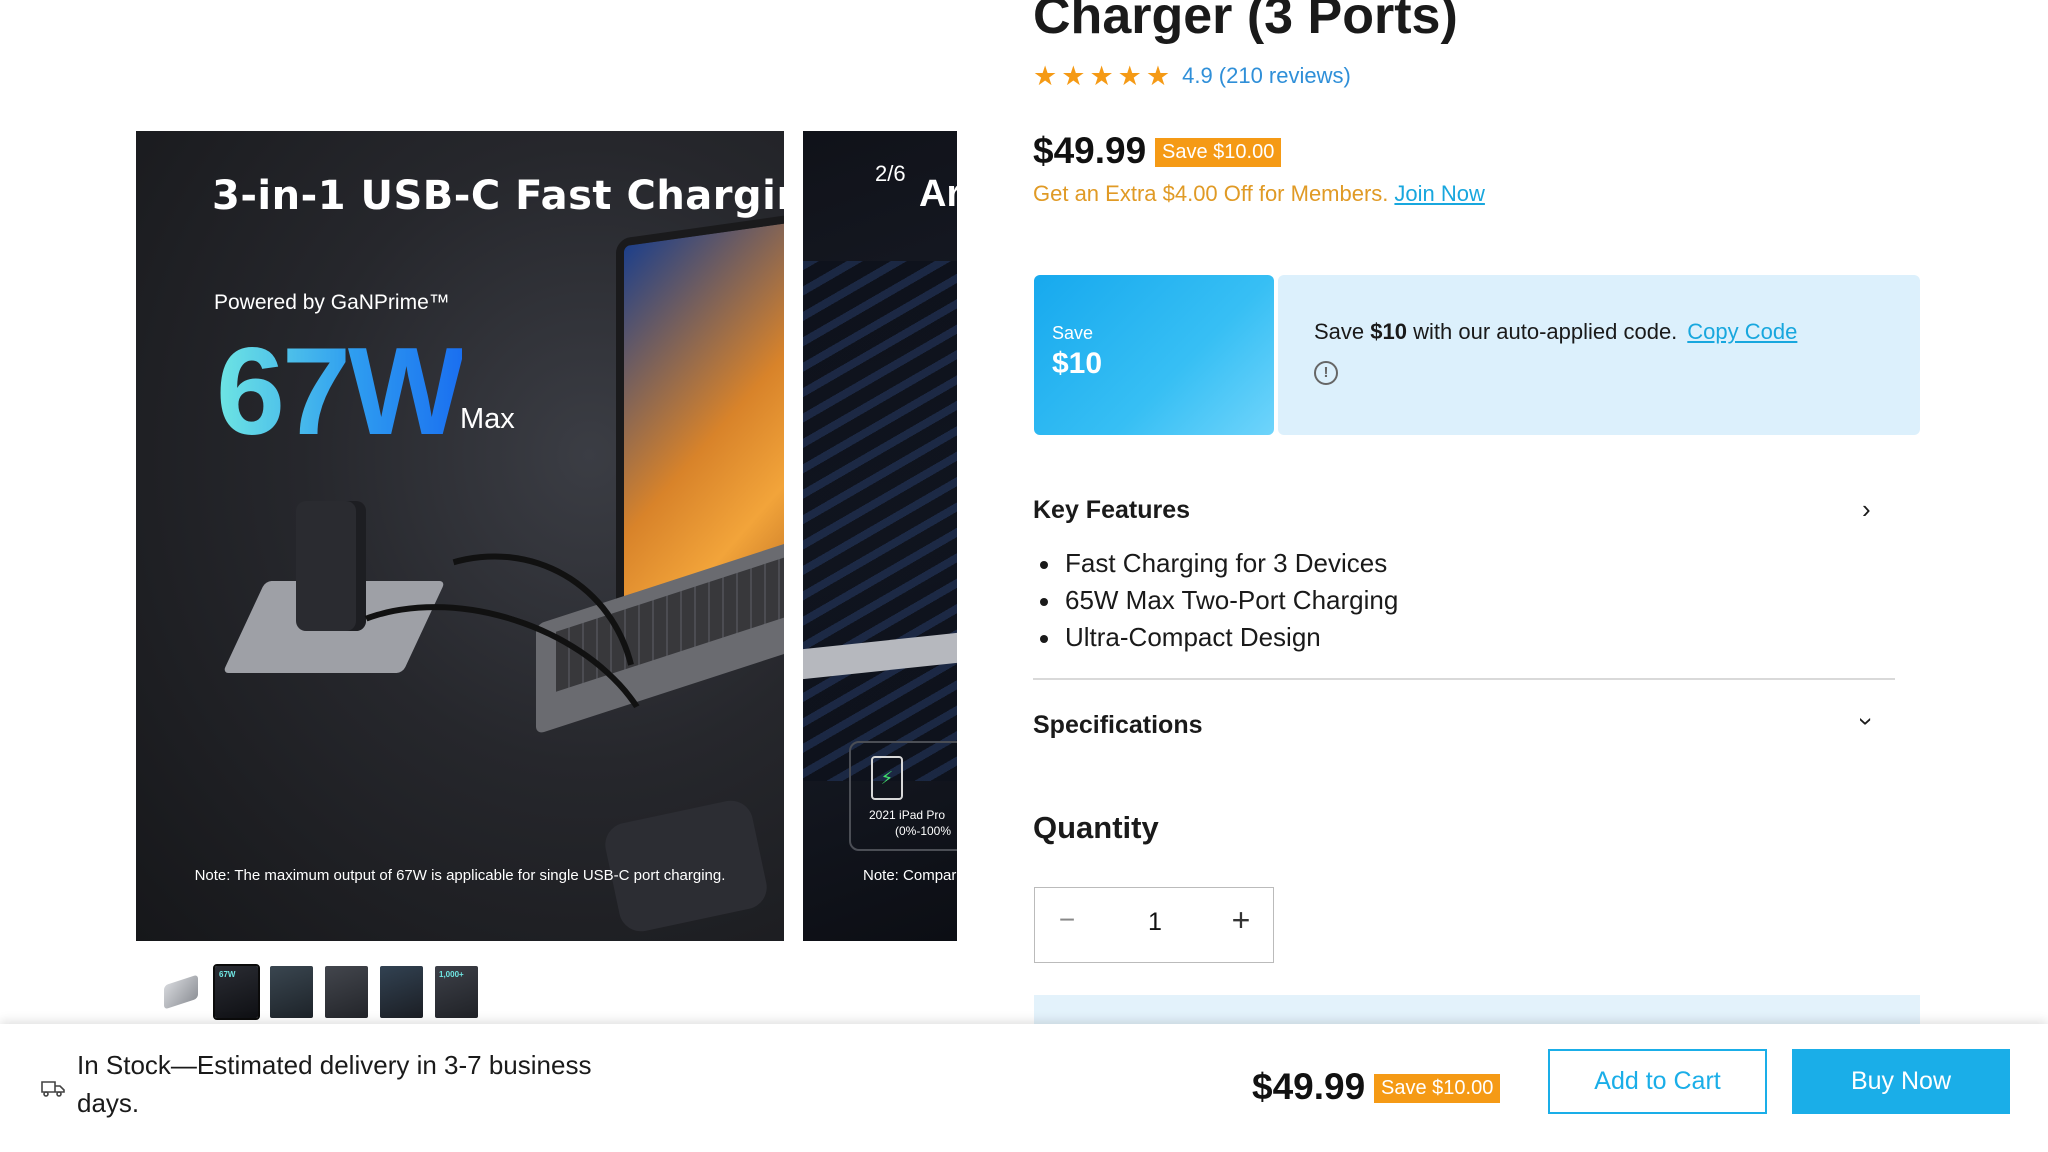 The image size is (2048, 1152). Describe the element at coordinates (910, 823) in the screenshot. I see `device-badge-text: 2021 iPad Pro (0%-100%` at that location.